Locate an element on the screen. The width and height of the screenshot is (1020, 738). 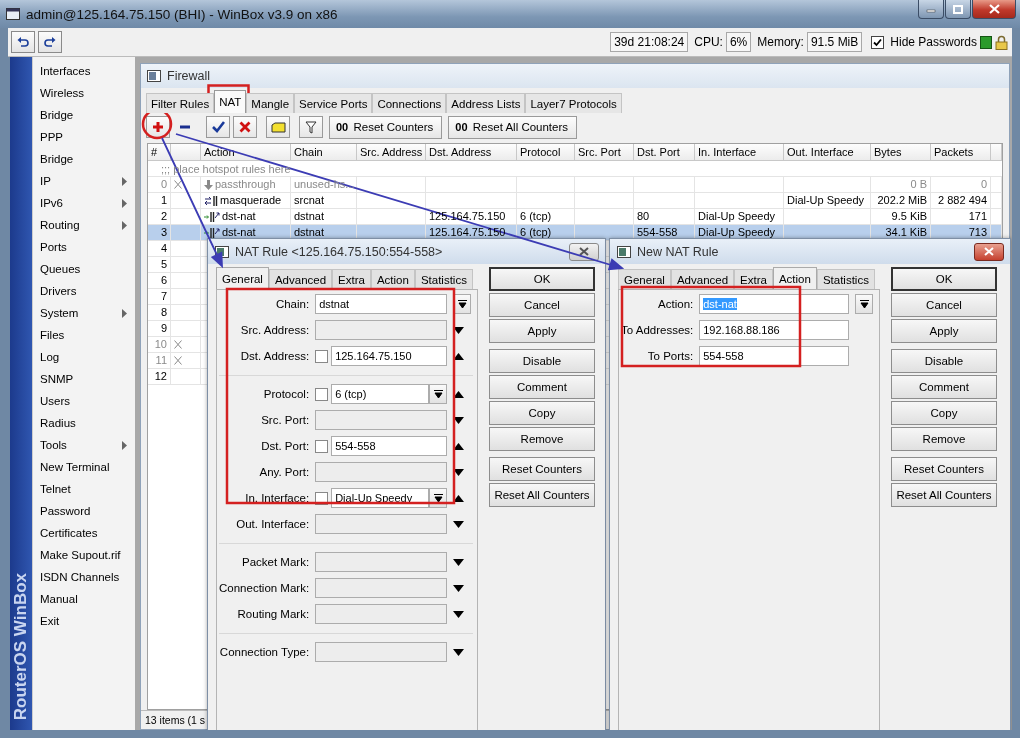
menu-item: Log is located at coordinates (84, 357).